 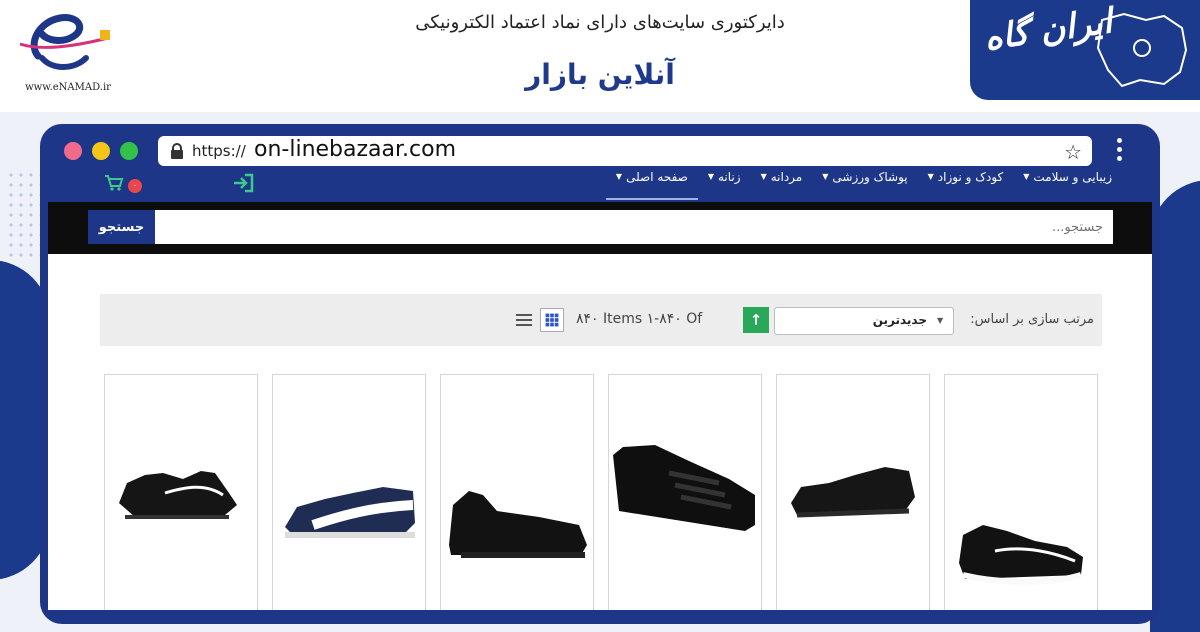 I want to click on grid-view-icon, so click(x=552, y=320).